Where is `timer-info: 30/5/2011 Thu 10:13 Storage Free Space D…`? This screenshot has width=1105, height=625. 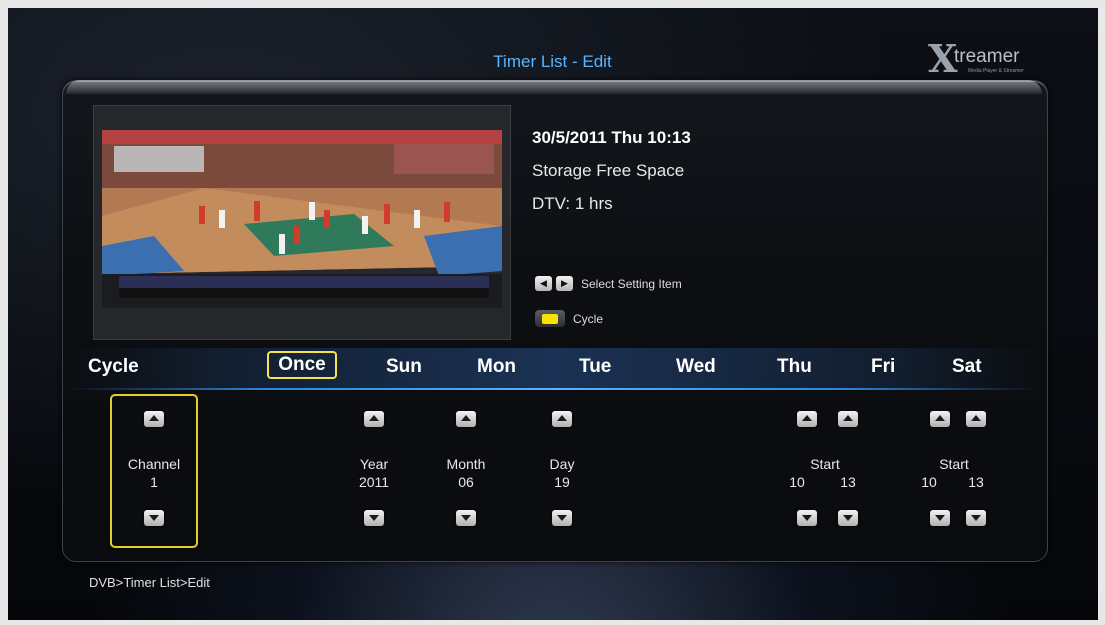 timer-info: 30/5/2011 Thu 10:13 Storage Free Space D… is located at coordinates (611, 177).